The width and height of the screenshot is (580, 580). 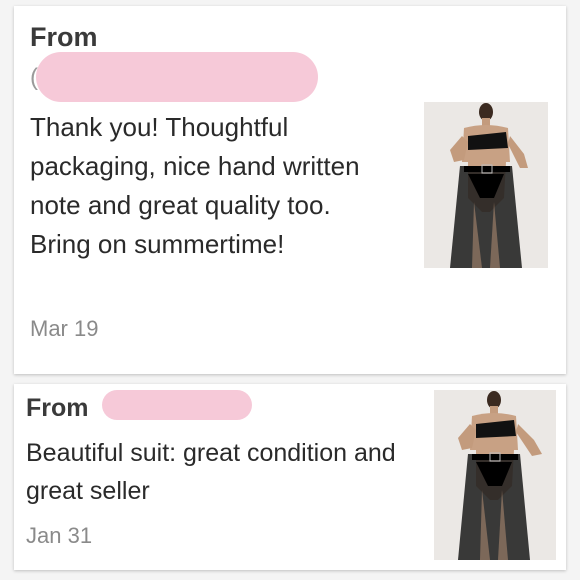 I want to click on review-date: Jan 31, so click(x=59, y=535).